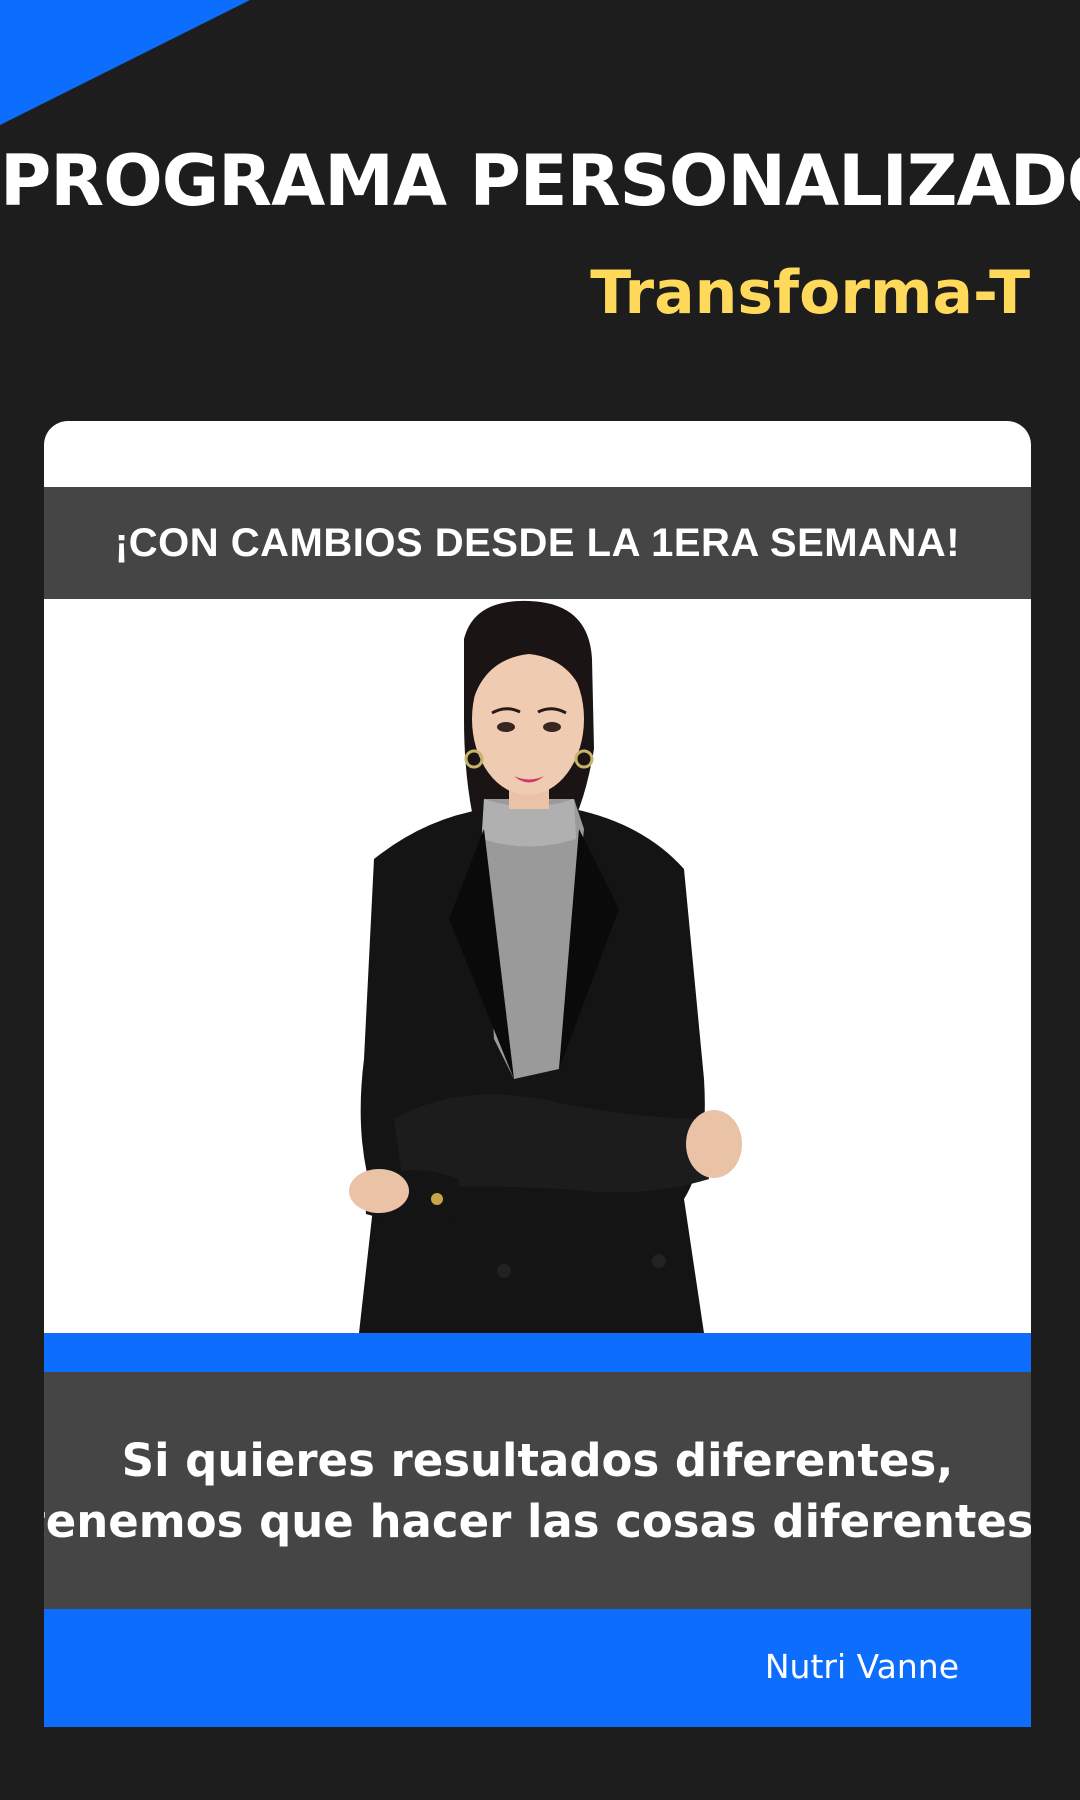 The height and width of the screenshot is (1800, 1080). I want to click on tagline-band: ¡CON CAMBIOS DESDE LA 1ERA SEMANA!, so click(537, 543).